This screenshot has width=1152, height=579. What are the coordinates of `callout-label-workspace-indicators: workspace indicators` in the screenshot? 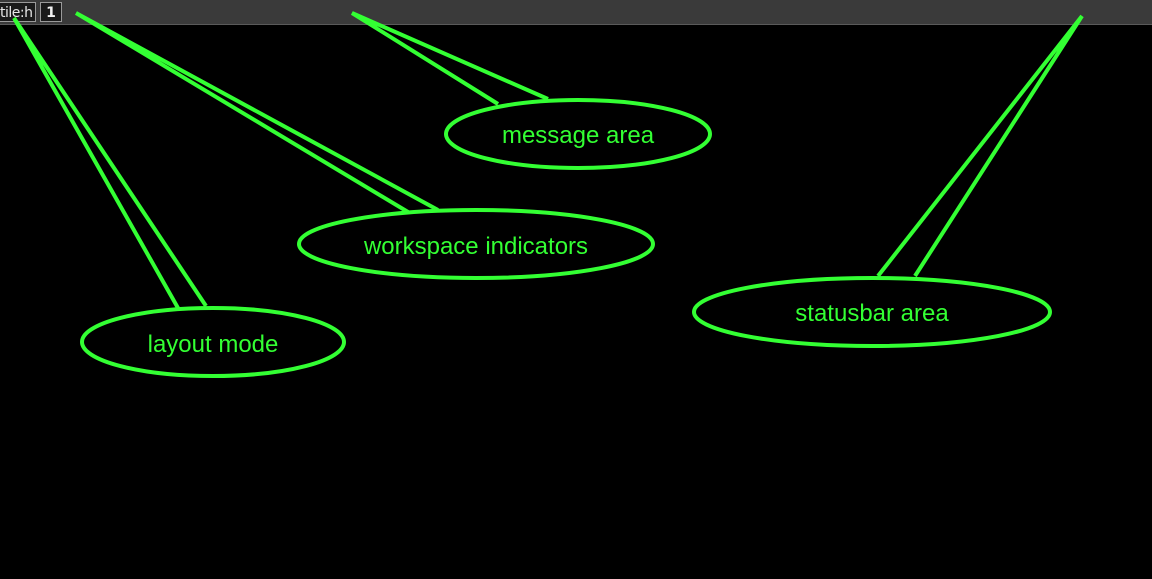 It's located at (475, 246).